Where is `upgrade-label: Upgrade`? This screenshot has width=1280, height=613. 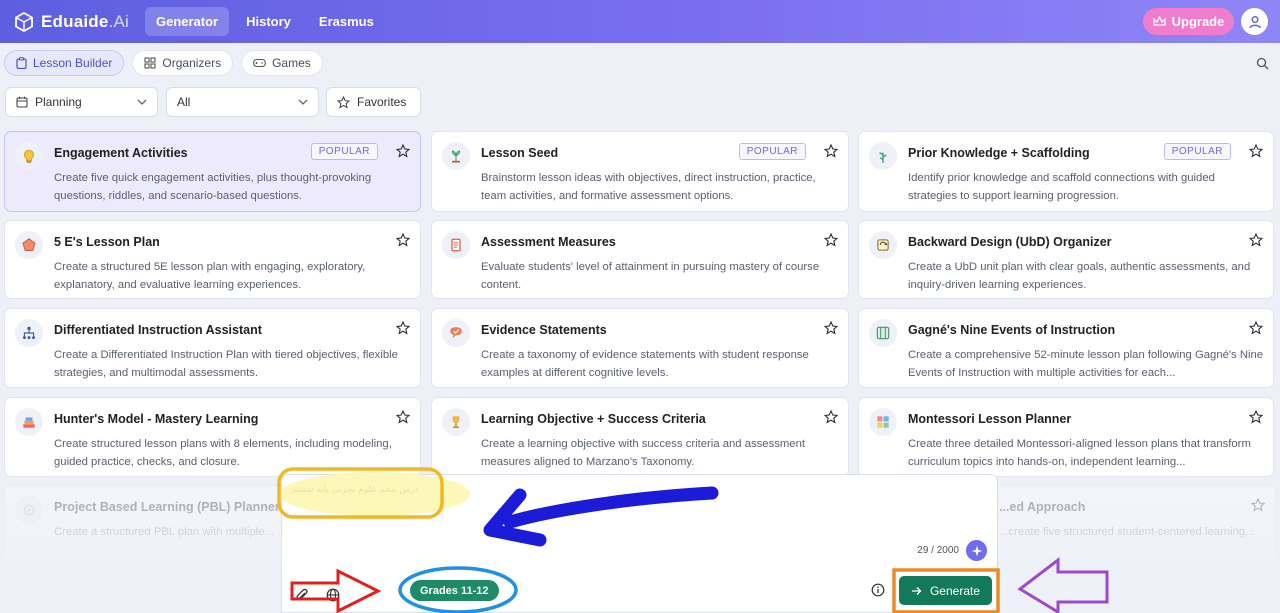 upgrade-label: Upgrade is located at coordinates (1198, 21).